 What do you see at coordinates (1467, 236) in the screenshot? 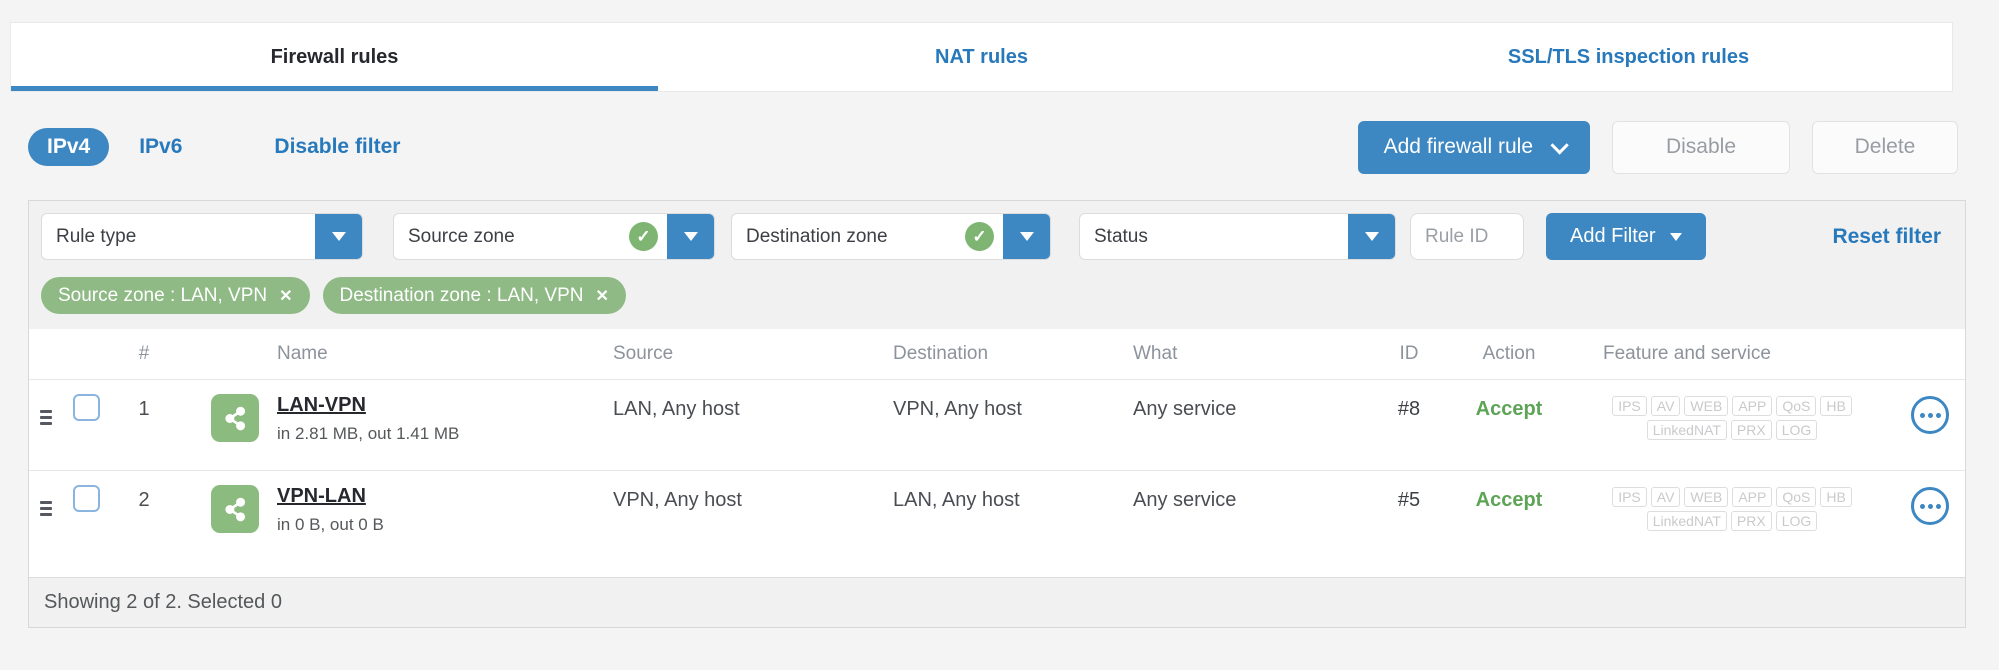
I see `rule-id-input` at bounding box center [1467, 236].